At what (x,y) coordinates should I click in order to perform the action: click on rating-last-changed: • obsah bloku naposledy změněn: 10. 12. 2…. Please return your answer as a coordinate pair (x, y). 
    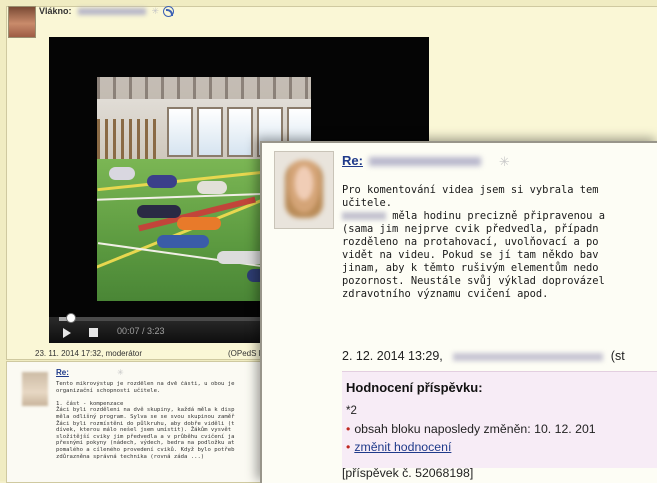
    Looking at the image, I should click on (471, 429).